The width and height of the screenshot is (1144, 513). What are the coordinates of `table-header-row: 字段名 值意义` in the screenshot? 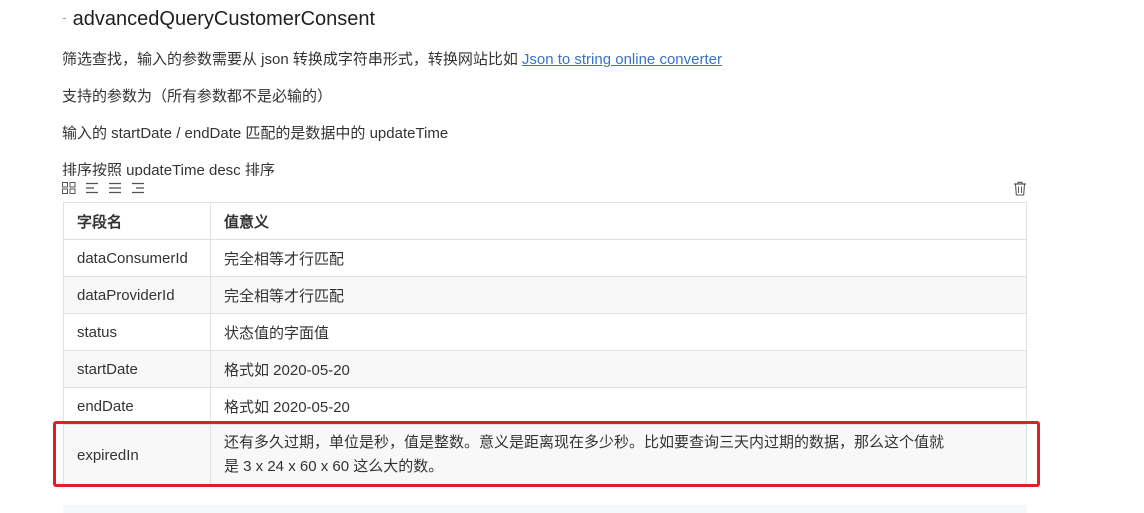 It's located at (545, 221).